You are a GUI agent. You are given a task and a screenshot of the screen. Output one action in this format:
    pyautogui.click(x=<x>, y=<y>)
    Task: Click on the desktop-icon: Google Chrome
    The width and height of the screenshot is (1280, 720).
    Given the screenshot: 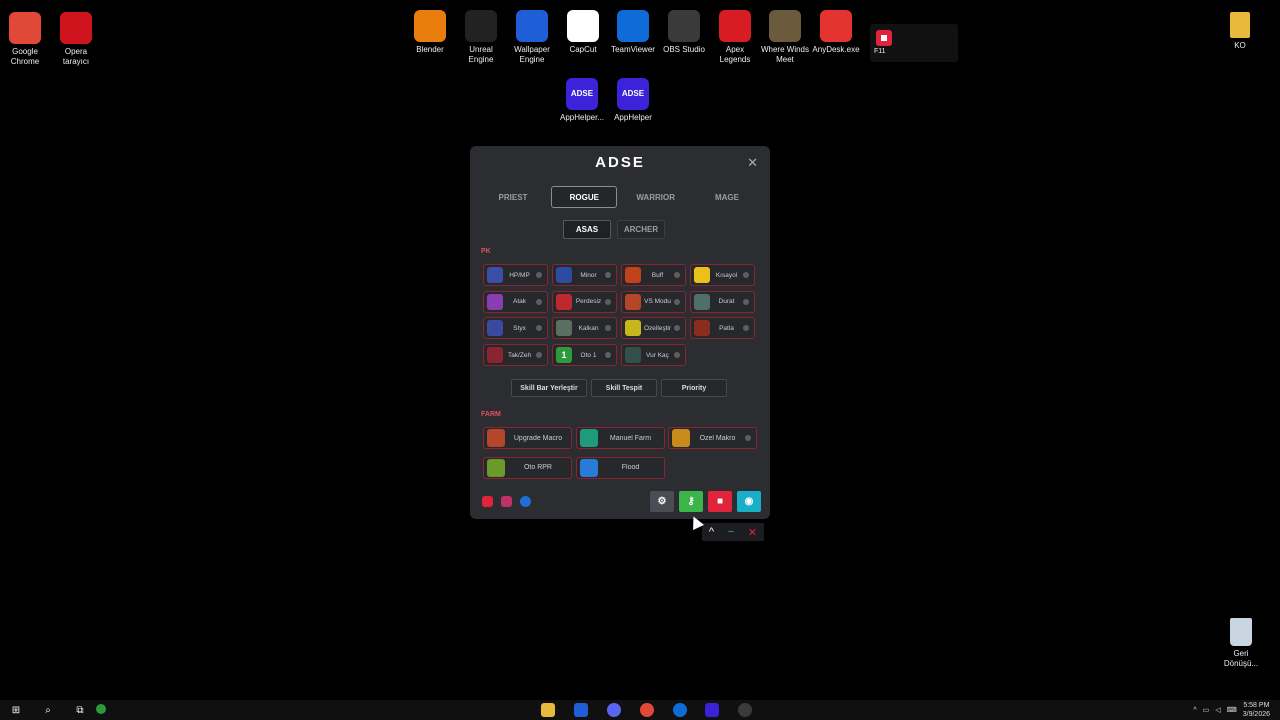 What is the action you would take?
    pyautogui.click(x=26, y=39)
    